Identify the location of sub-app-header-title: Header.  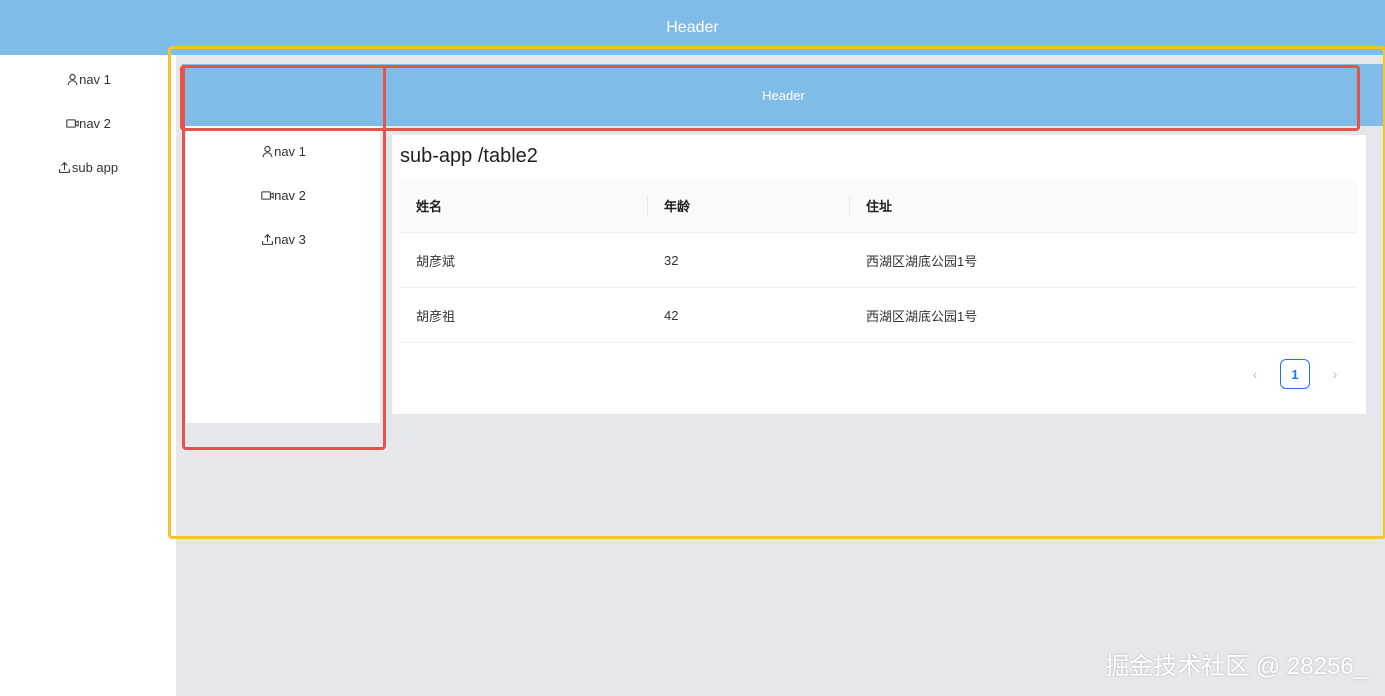
(783, 95).